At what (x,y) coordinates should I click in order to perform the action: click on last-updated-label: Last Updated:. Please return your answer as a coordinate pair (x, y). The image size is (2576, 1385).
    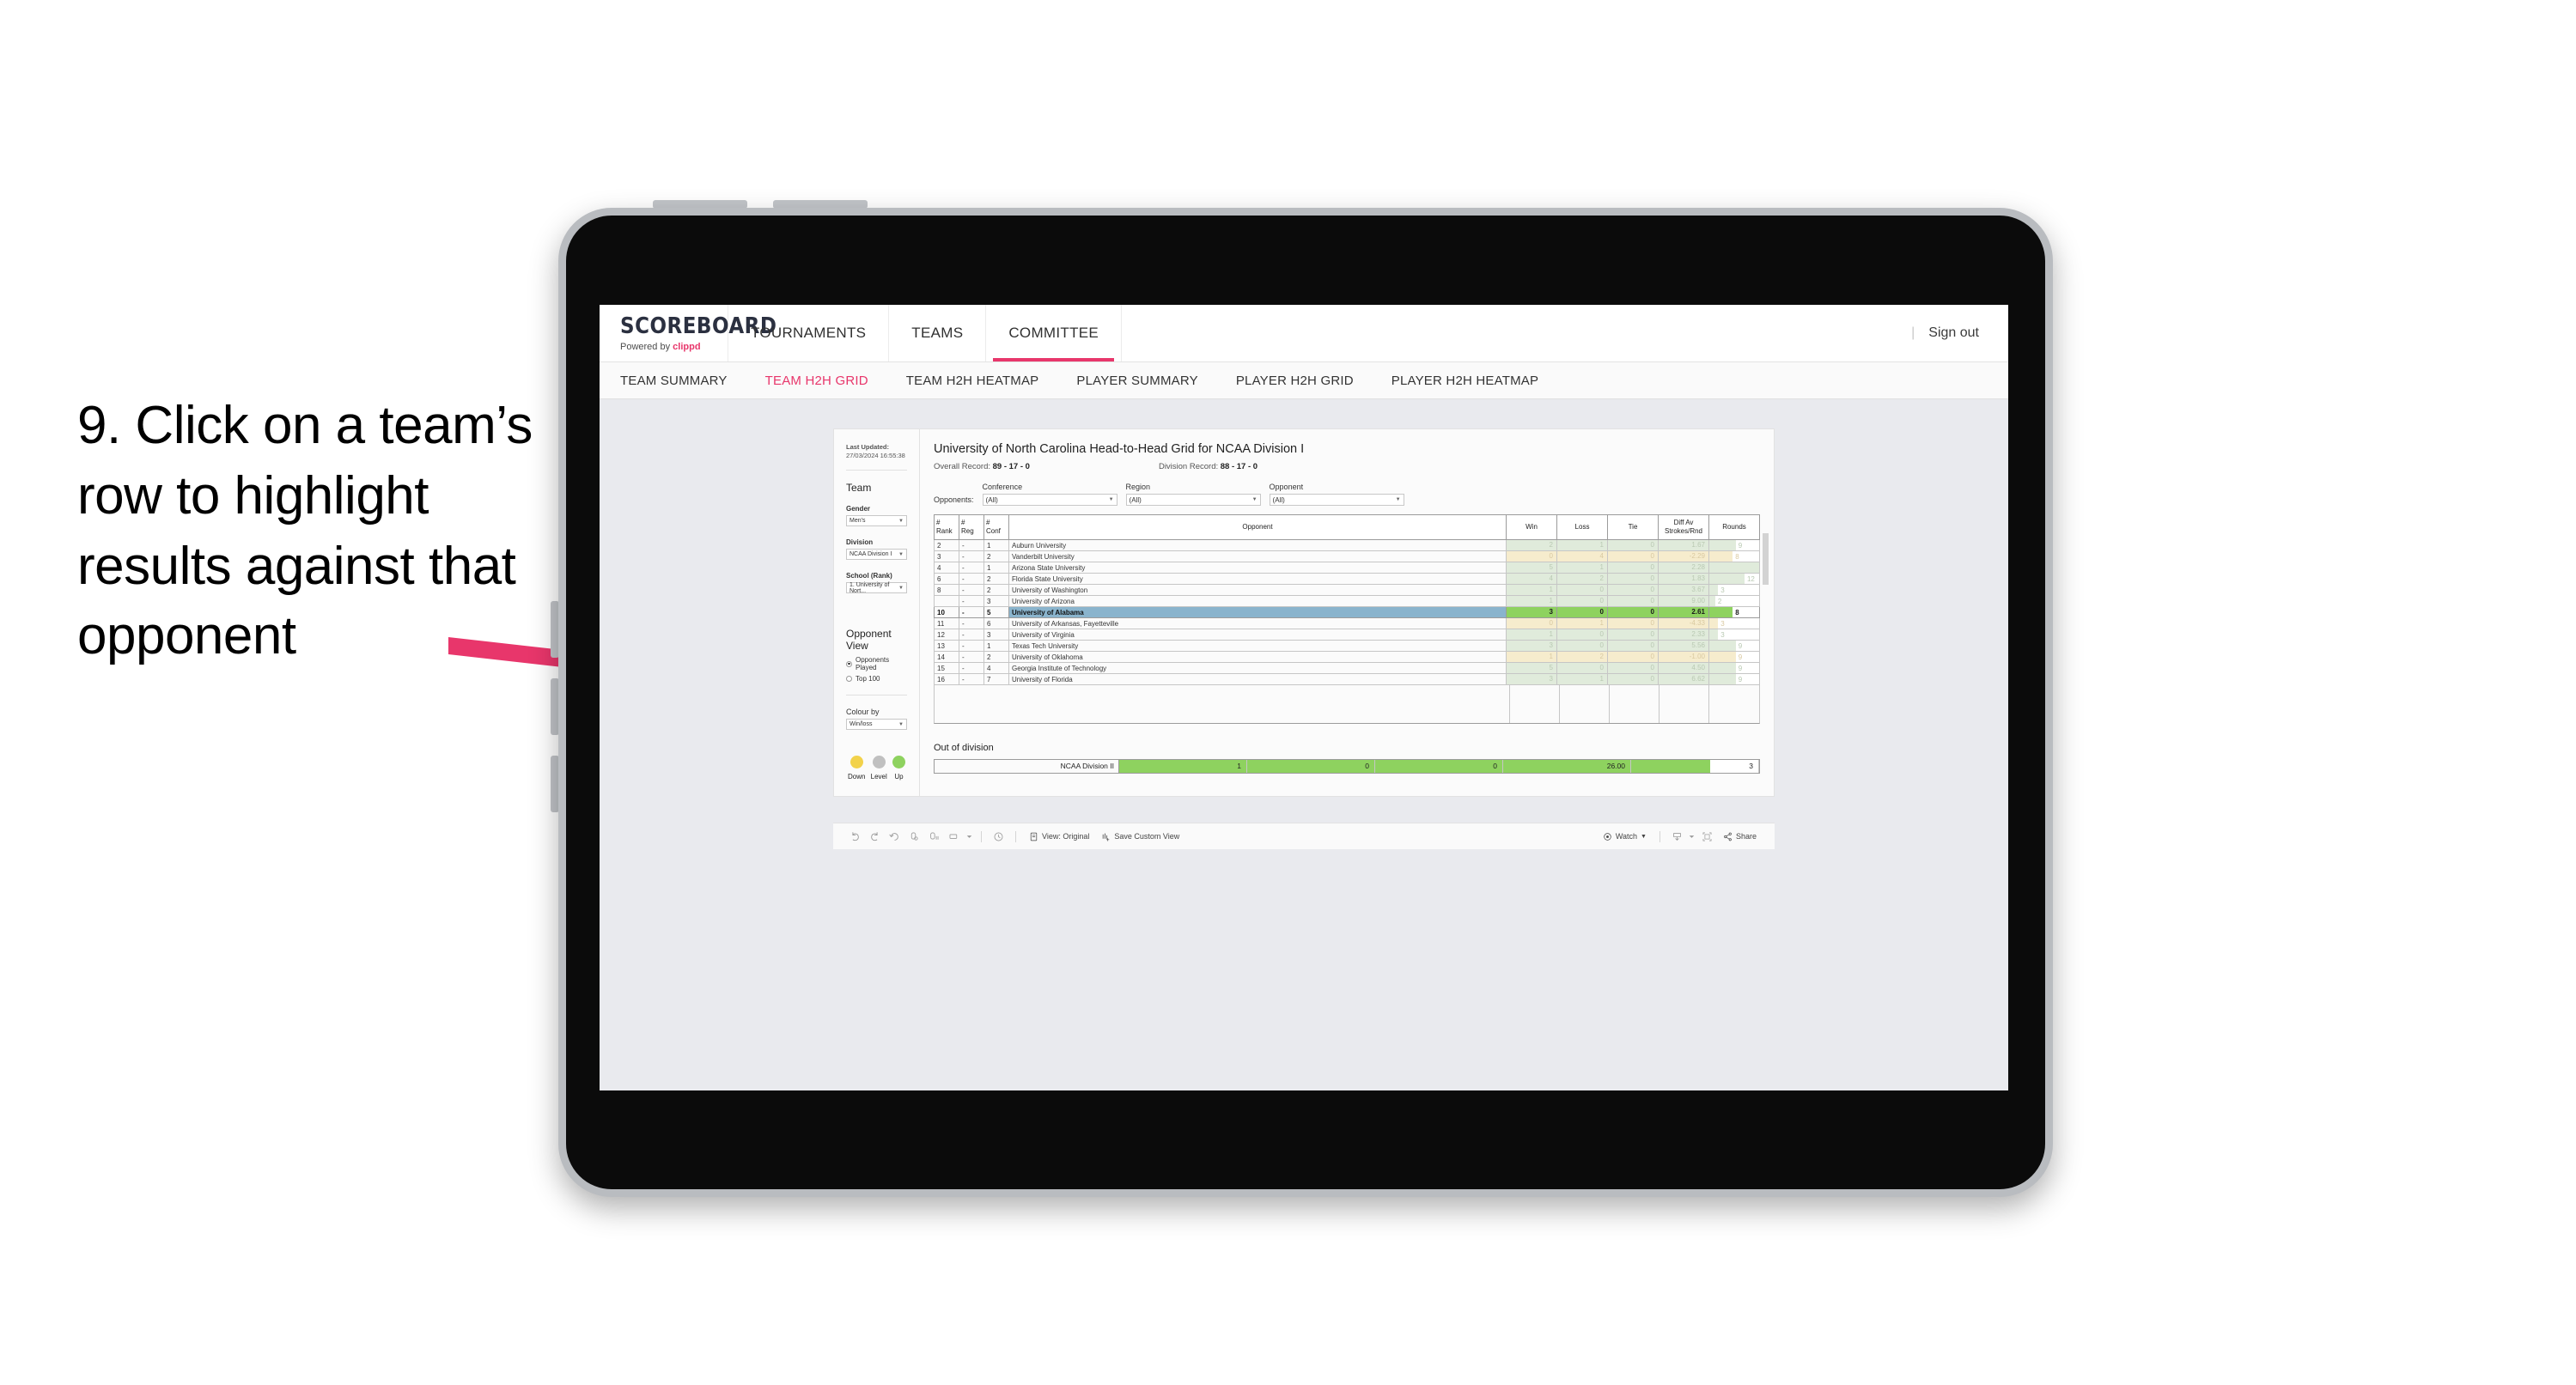
    Looking at the image, I should click on (868, 447).